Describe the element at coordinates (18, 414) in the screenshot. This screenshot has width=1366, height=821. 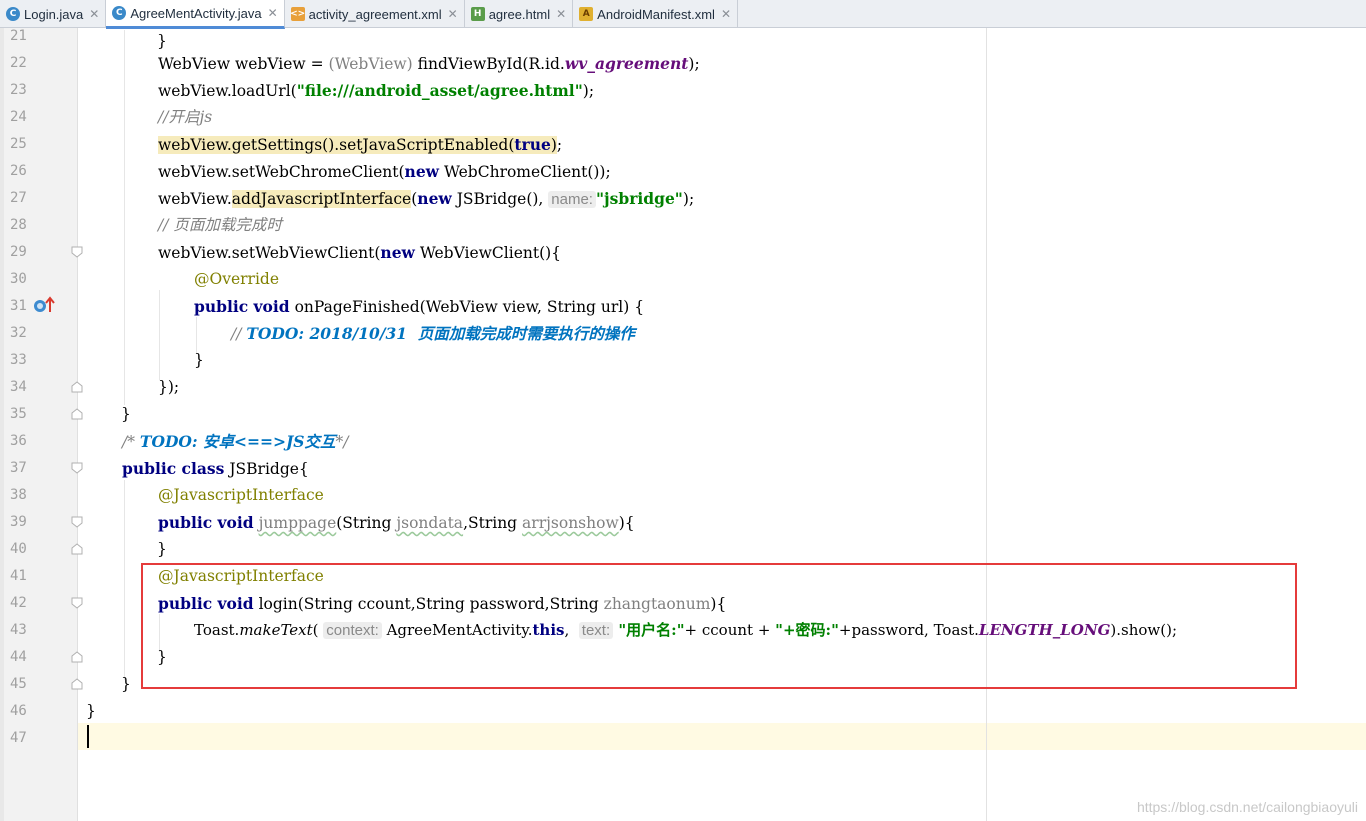
I see `line-number: 35` at that location.